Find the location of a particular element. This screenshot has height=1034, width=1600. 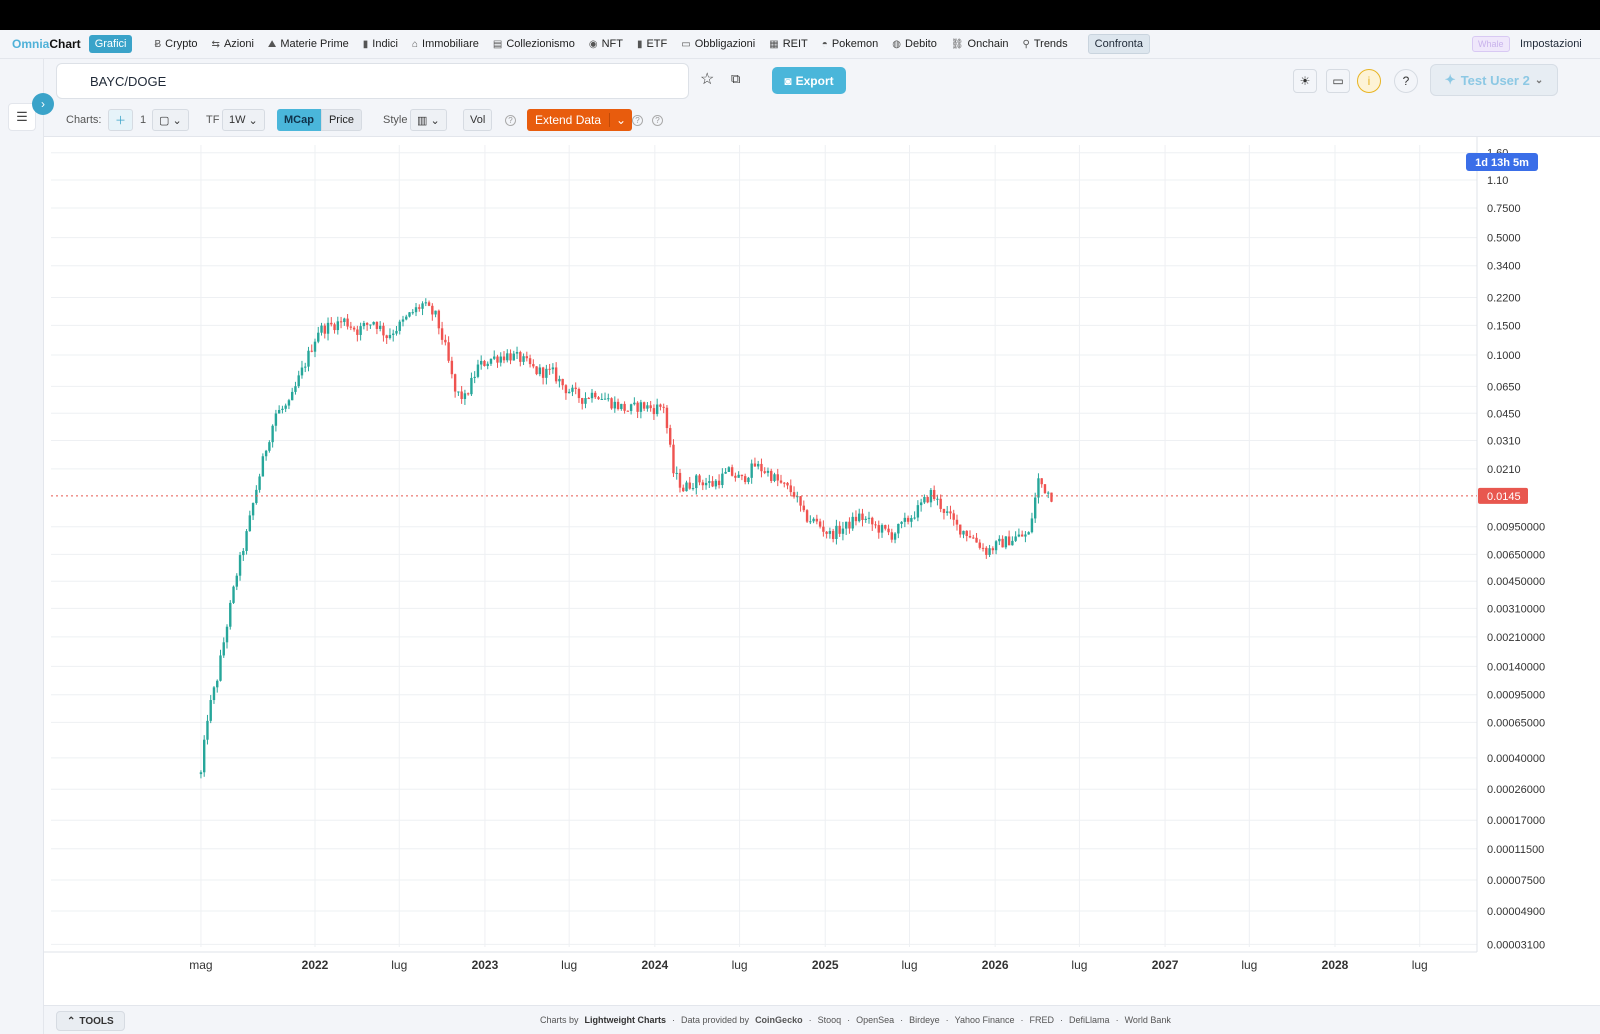

chevron-up-icon: ⌃ is located at coordinates (71, 1021).